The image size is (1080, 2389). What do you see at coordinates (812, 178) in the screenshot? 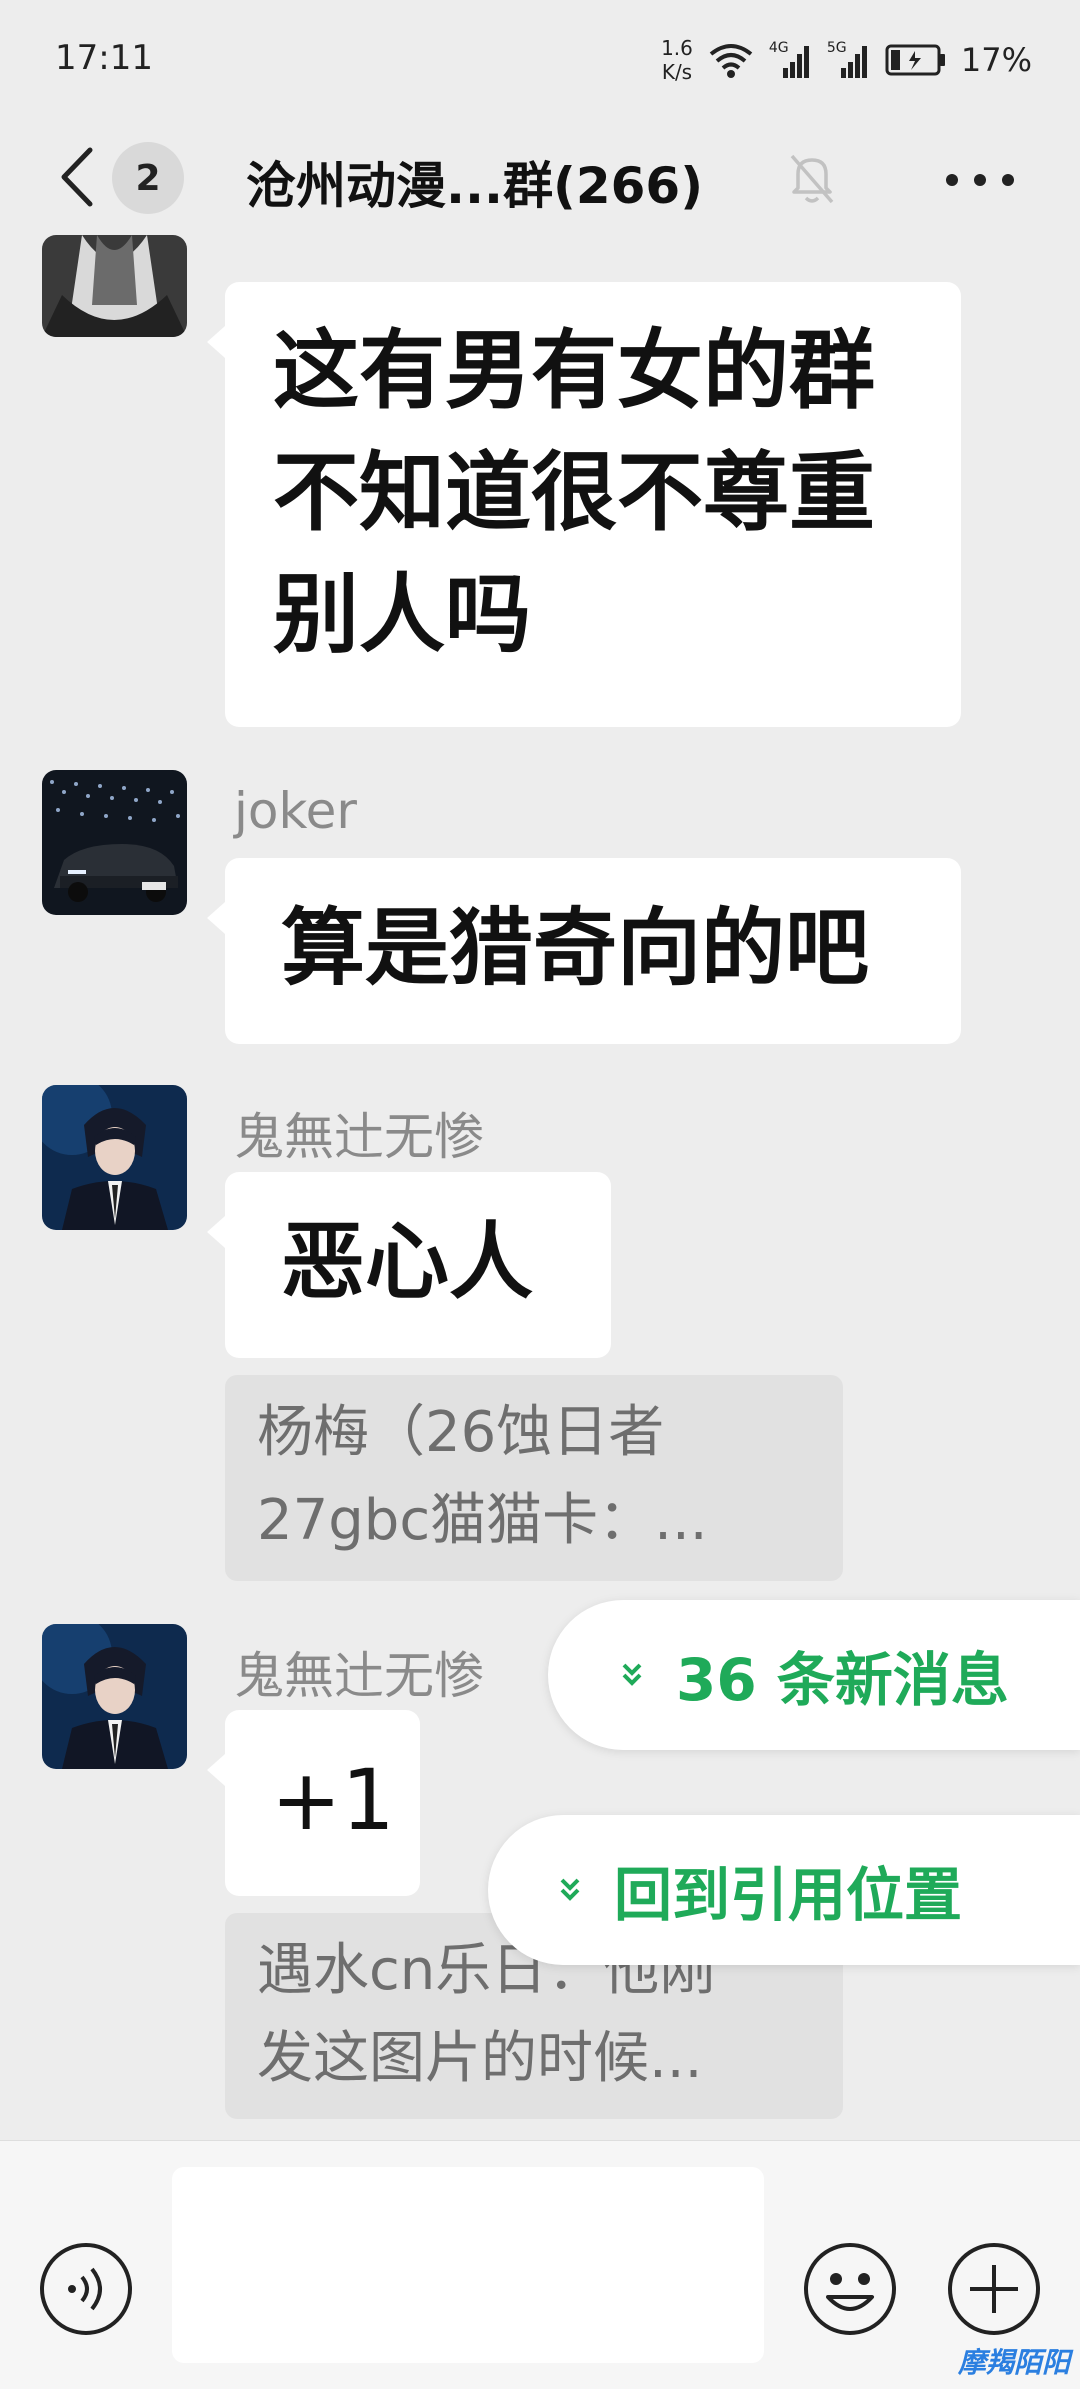
I see `bell-off-icon` at bounding box center [812, 178].